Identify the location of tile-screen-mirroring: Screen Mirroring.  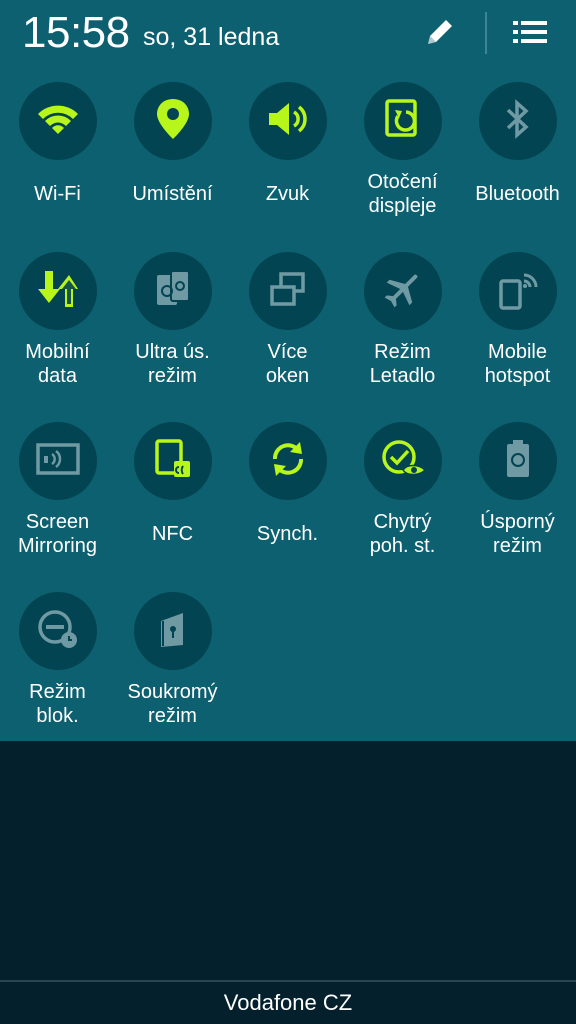
(57, 490).